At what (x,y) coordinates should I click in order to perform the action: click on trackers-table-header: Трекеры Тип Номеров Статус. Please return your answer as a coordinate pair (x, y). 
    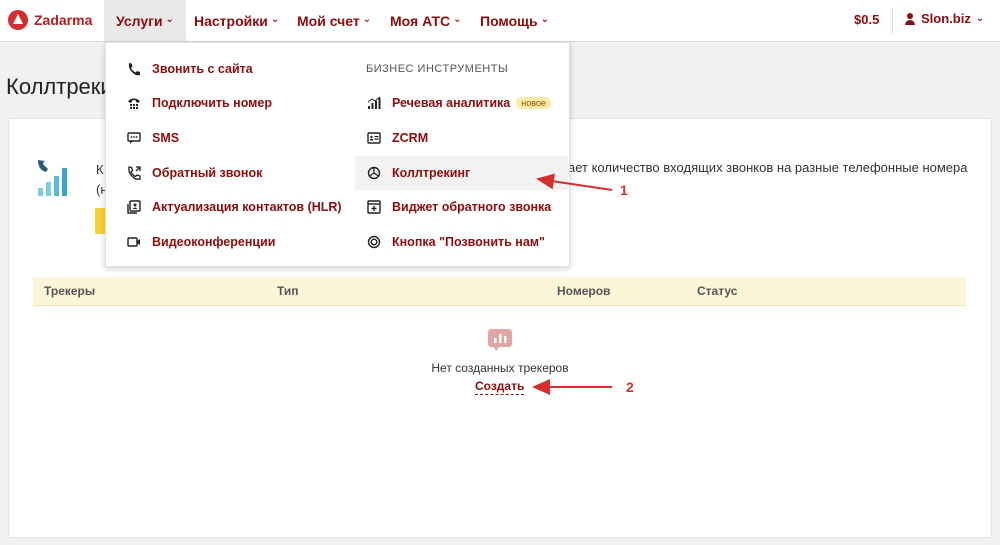
    Looking at the image, I should click on (499, 291).